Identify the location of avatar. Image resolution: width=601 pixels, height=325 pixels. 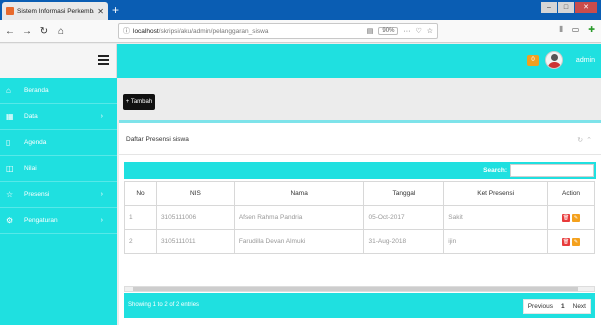
(554, 60).